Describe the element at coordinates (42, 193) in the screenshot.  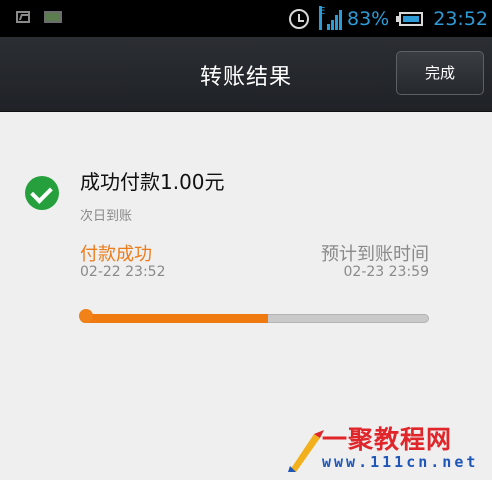
I see `check-circle-icon` at that location.